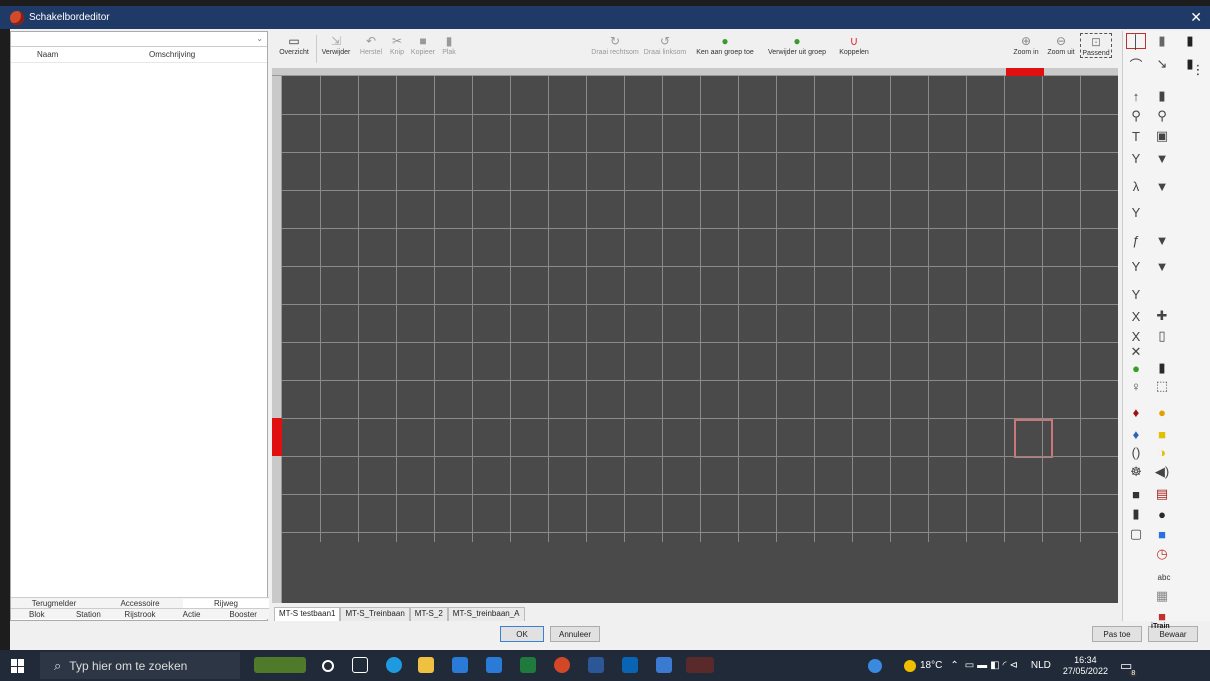 The width and height of the screenshot is (1210, 681). What do you see at coordinates (243, 614) in the screenshot?
I see `tab-booster: Booster` at bounding box center [243, 614].